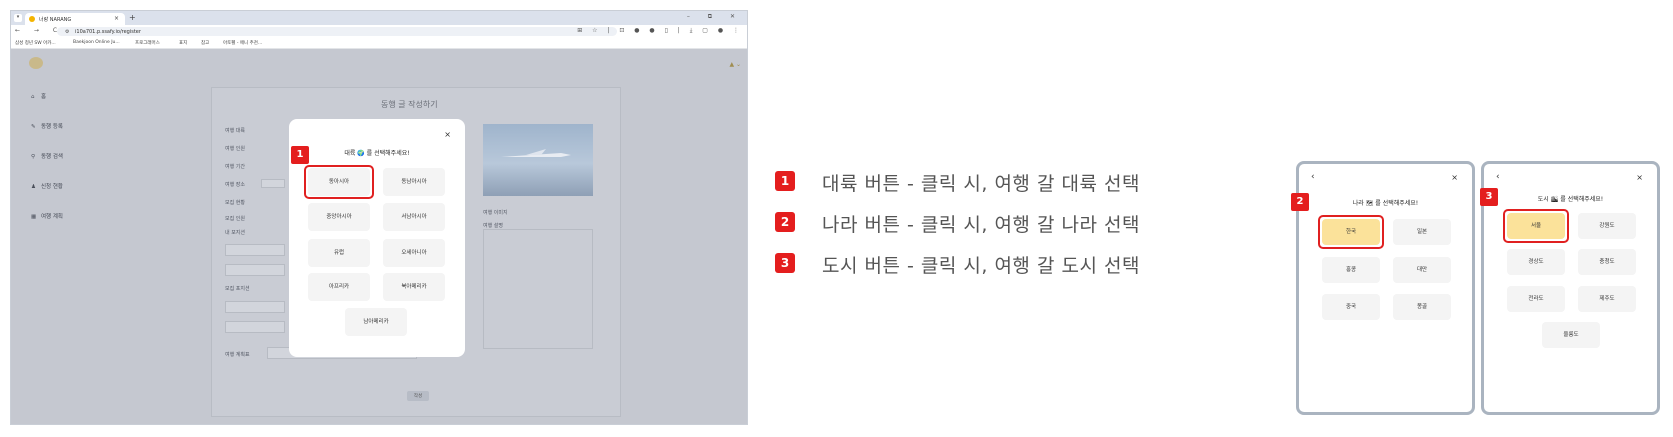 The image size is (1673, 437). What do you see at coordinates (414, 217) in the screenshot?
I see `continent-button: 서남아시아` at bounding box center [414, 217].